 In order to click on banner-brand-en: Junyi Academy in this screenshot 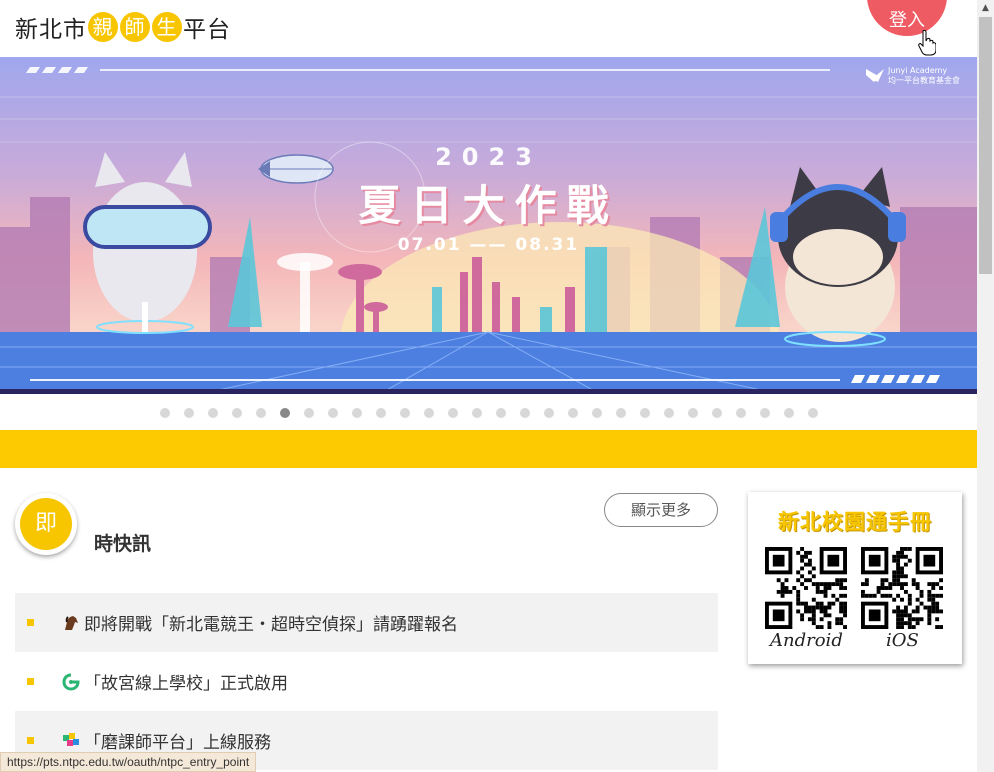, I will do `click(918, 70)`.